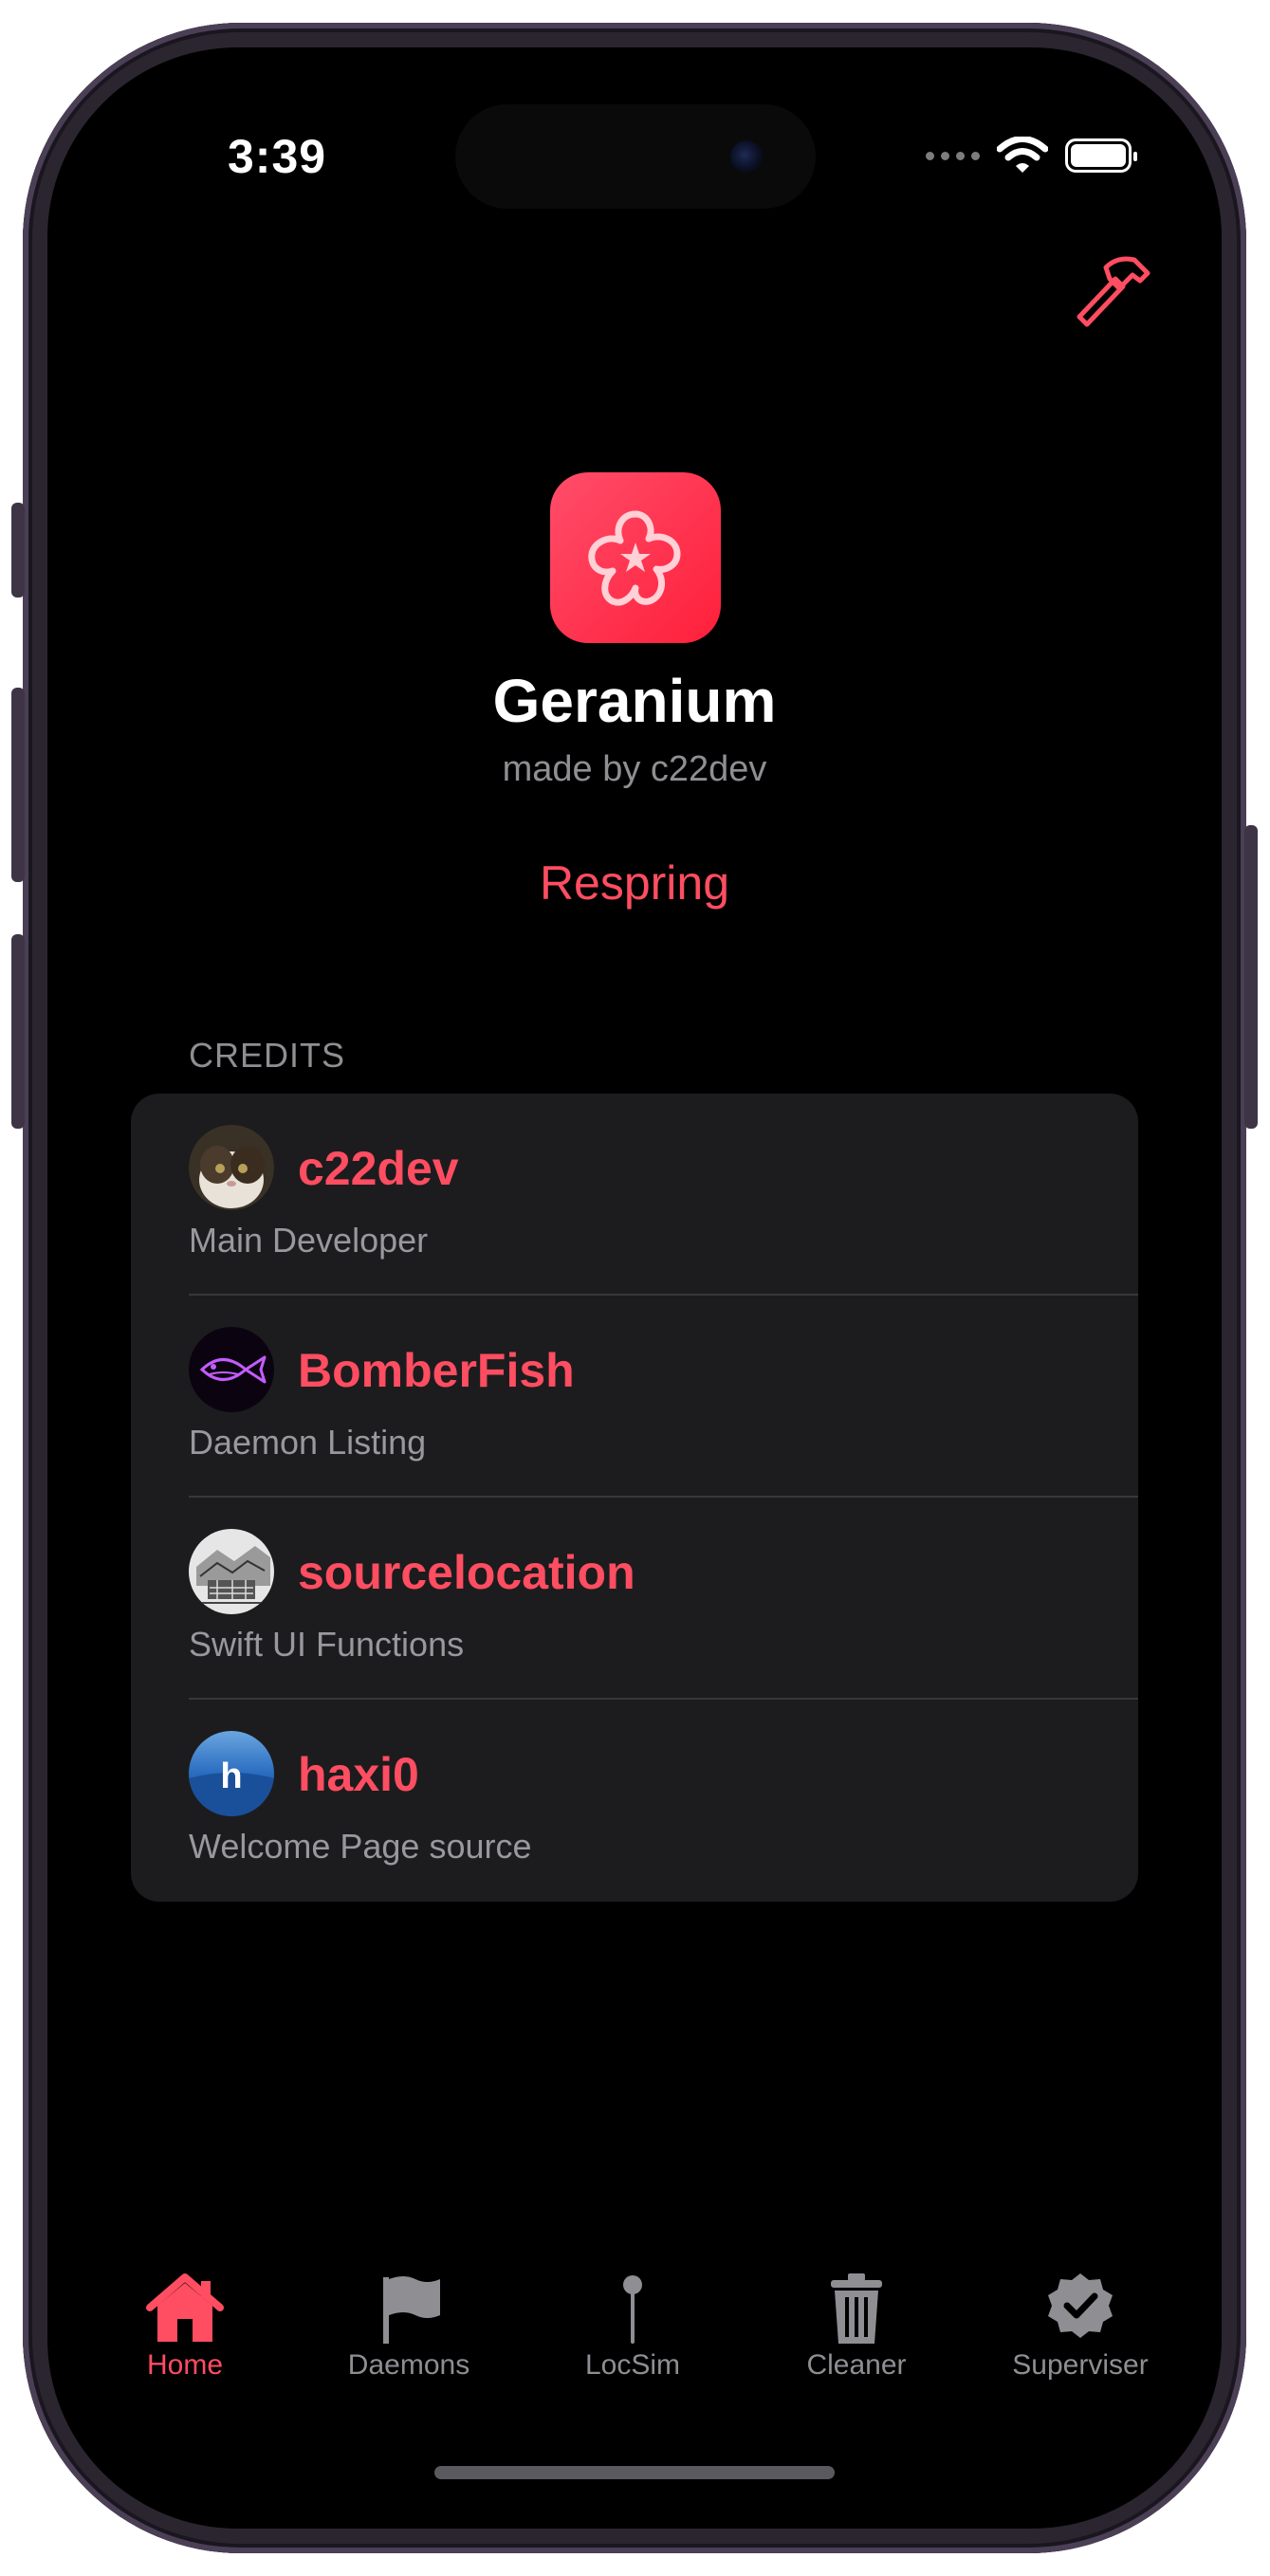  What do you see at coordinates (308, 1442) in the screenshot?
I see `credit-role: Daemon Listing` at bounding box center [308, 1442].